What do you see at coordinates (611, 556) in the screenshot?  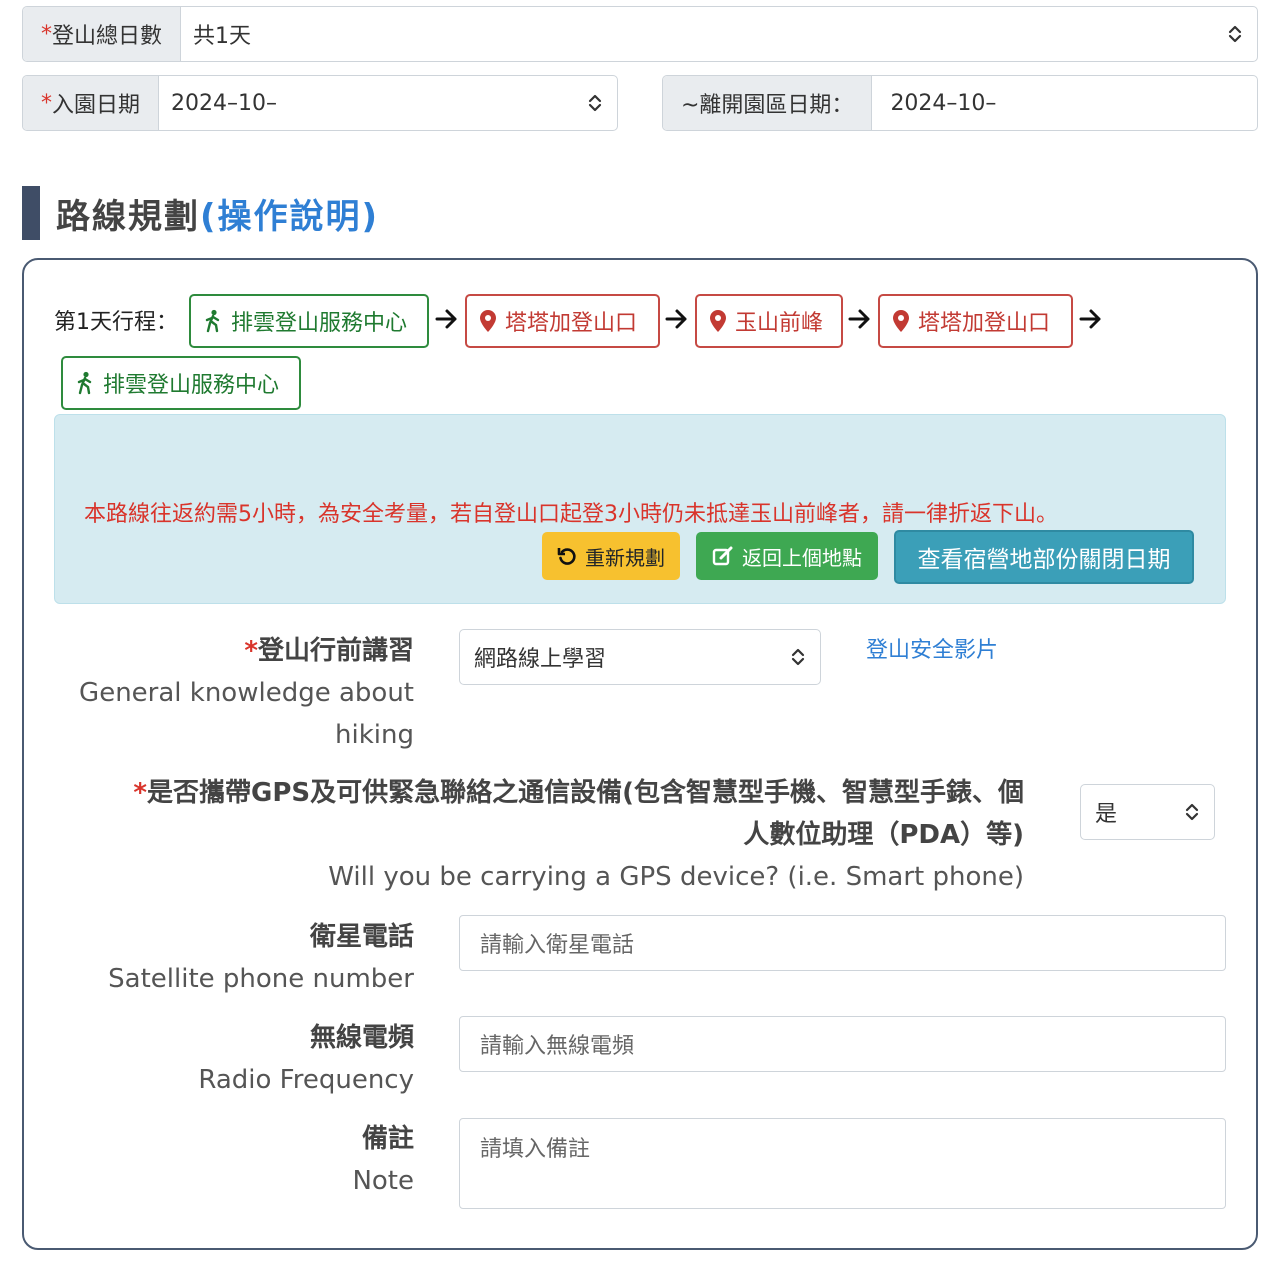 I see `replan-button: 重新規劃` at bounding box center [611, 556].